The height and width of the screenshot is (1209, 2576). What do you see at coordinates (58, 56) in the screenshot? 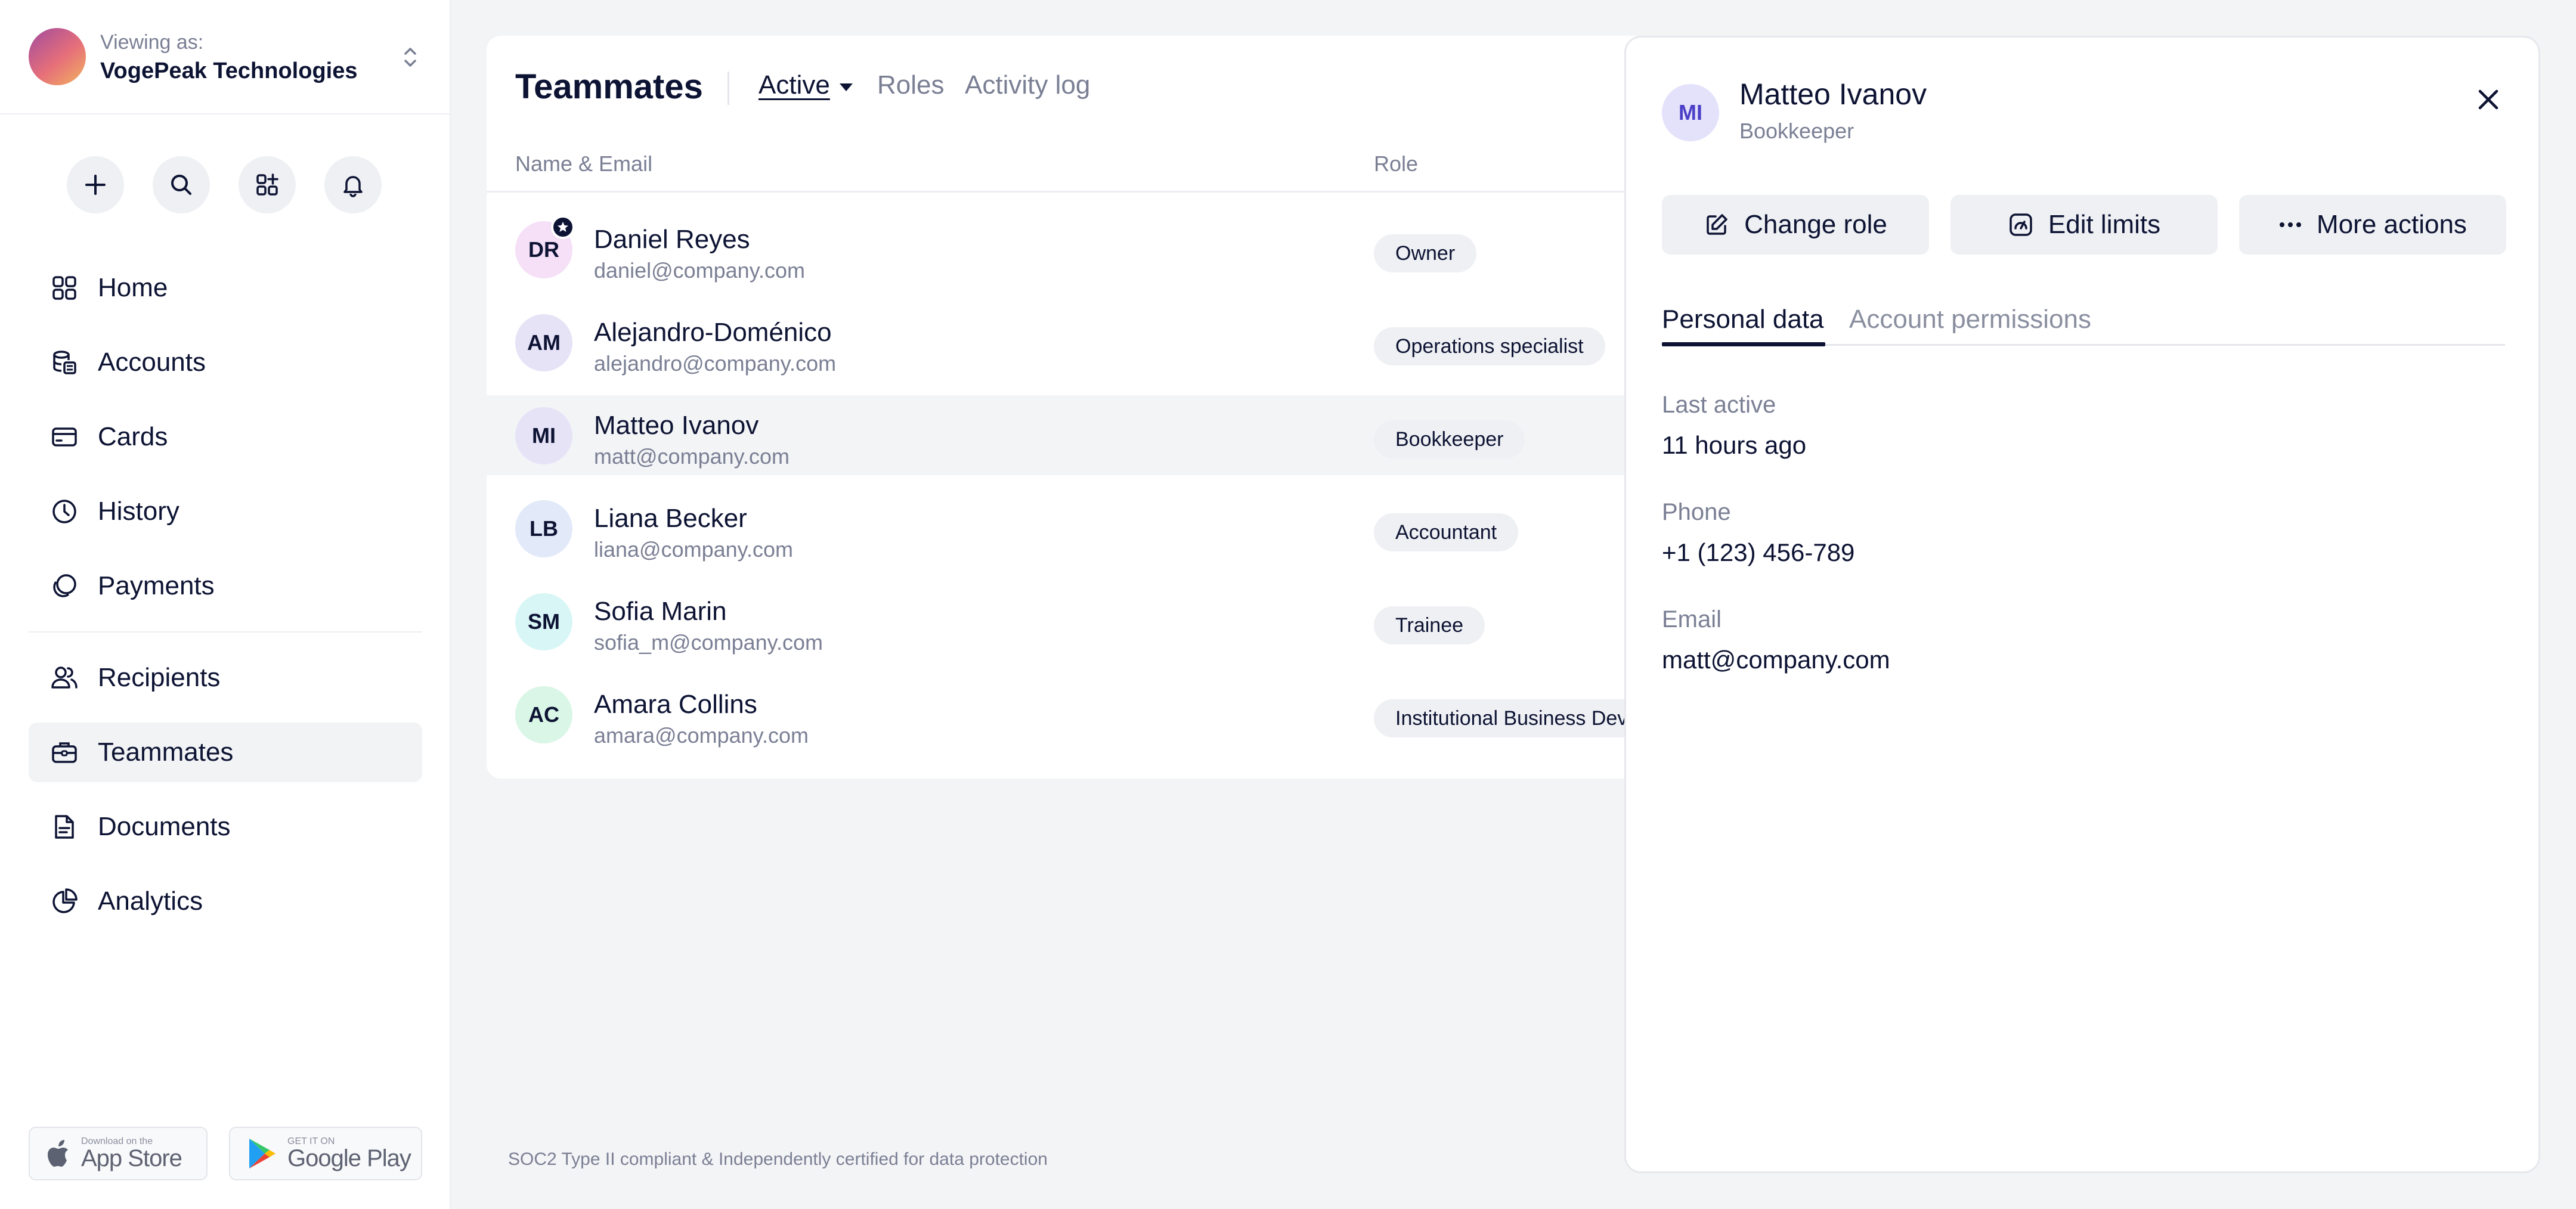
I see `org-avatar` at bounding box center [58, 56].